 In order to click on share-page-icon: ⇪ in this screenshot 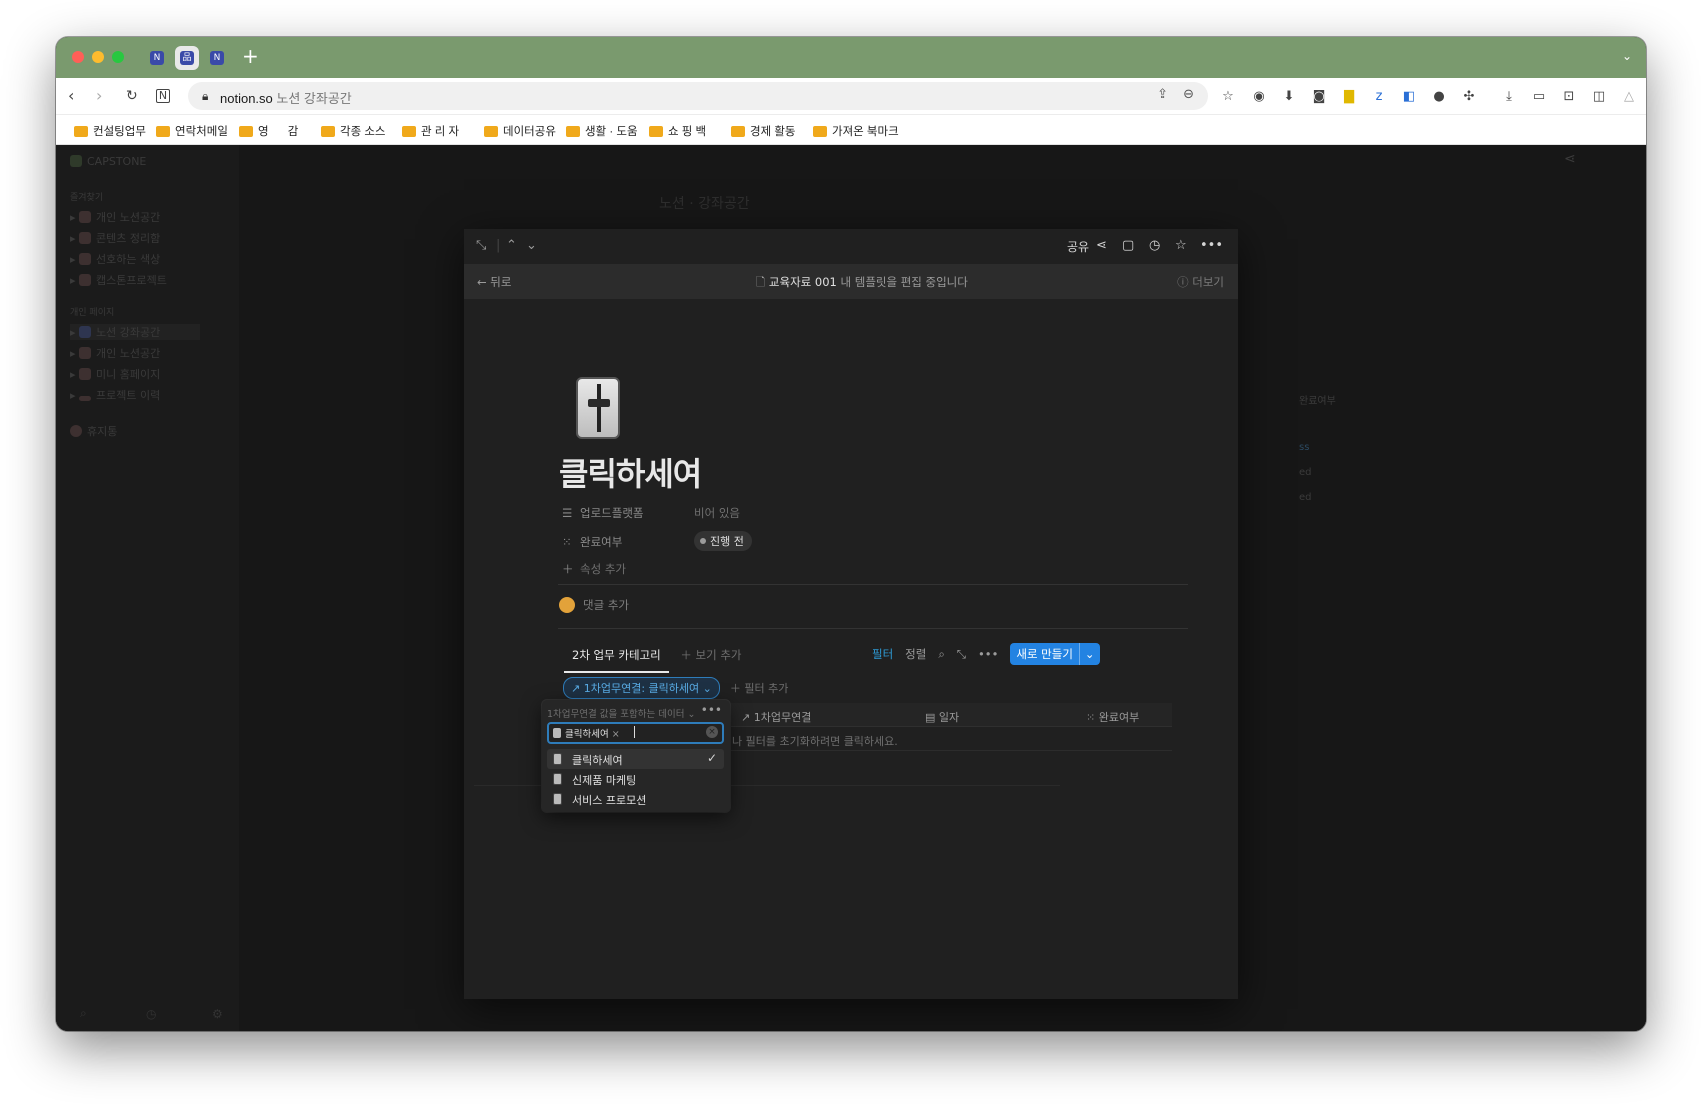, I will do `click(1162, 94)`.